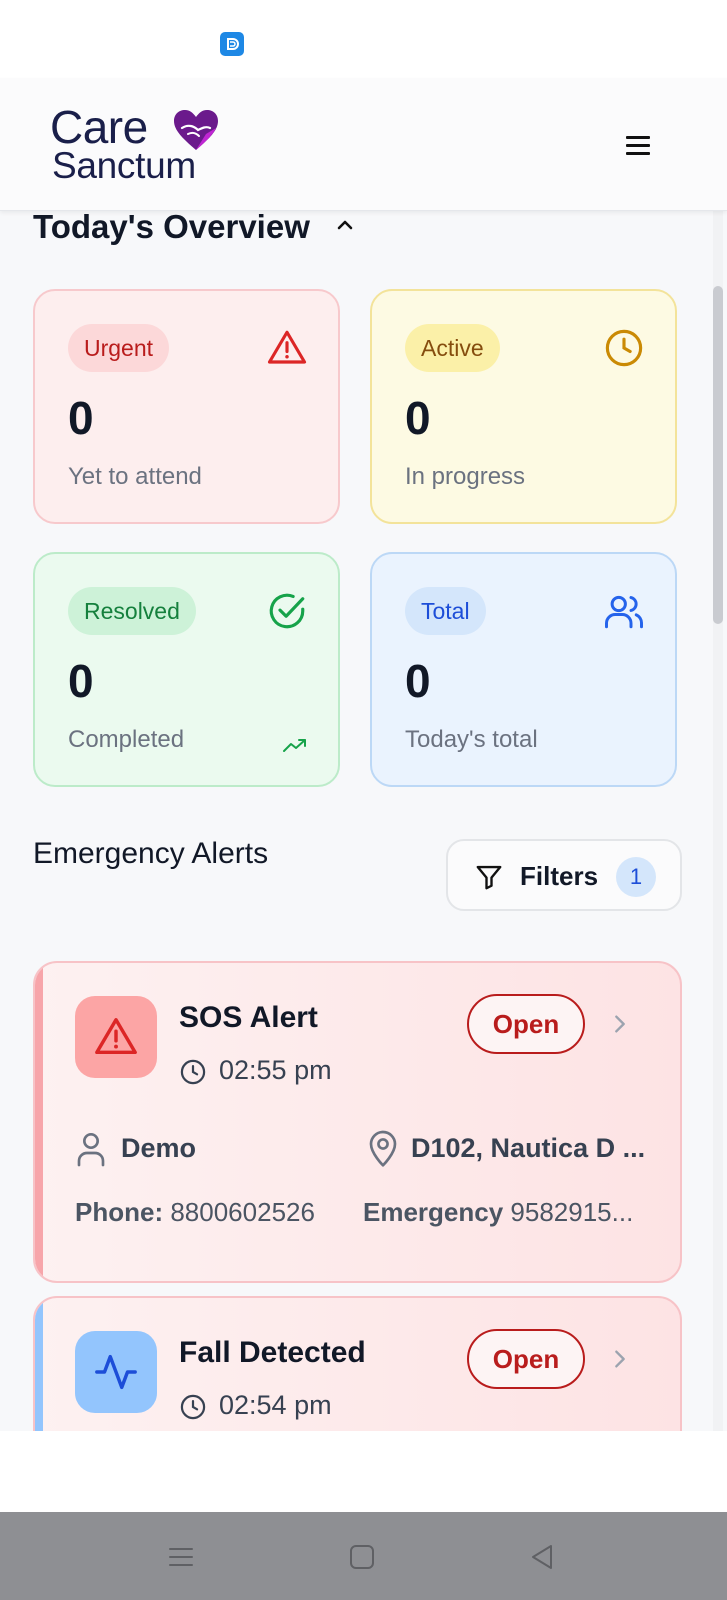 This screenshot has height=1600, width=727. I want to click on total-count: 0, so click(418, 681).